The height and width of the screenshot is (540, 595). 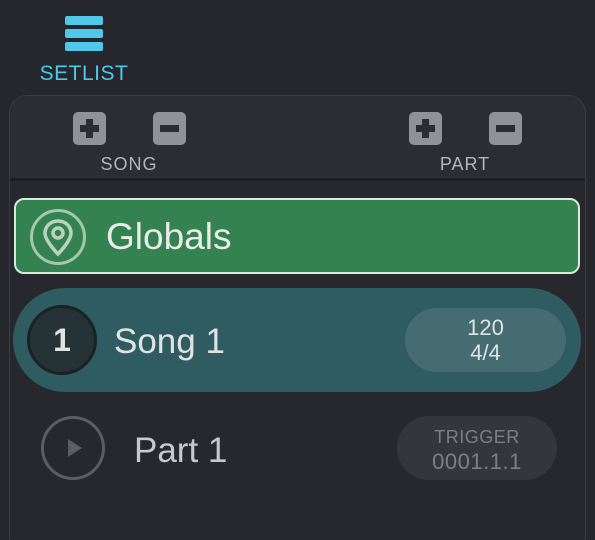 I want to click on part-title: Part 1, so click(x=181, y=450).